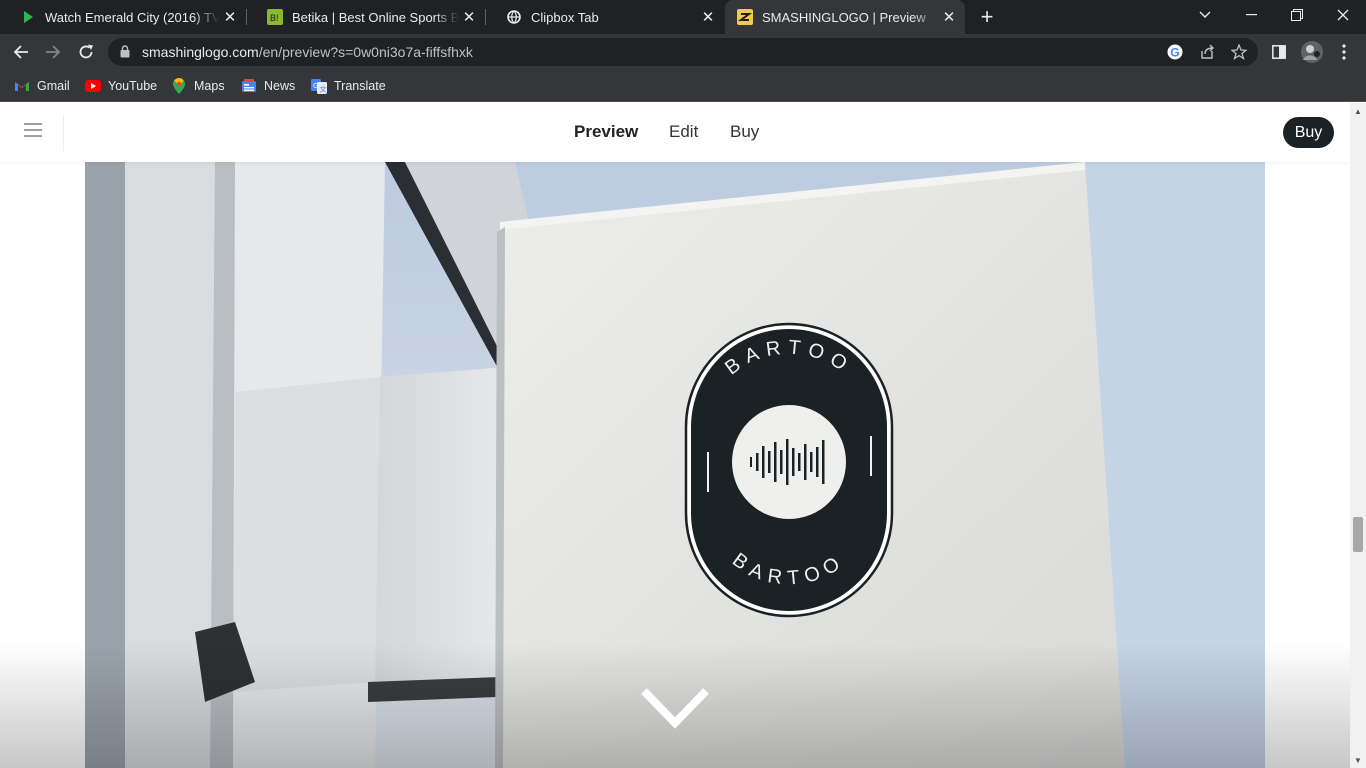 This screenshot has width=1366, height=768. What do you see at coordinates (21, 52) in the screenshot?
I see `back-button` at bounding box center [21, 52].